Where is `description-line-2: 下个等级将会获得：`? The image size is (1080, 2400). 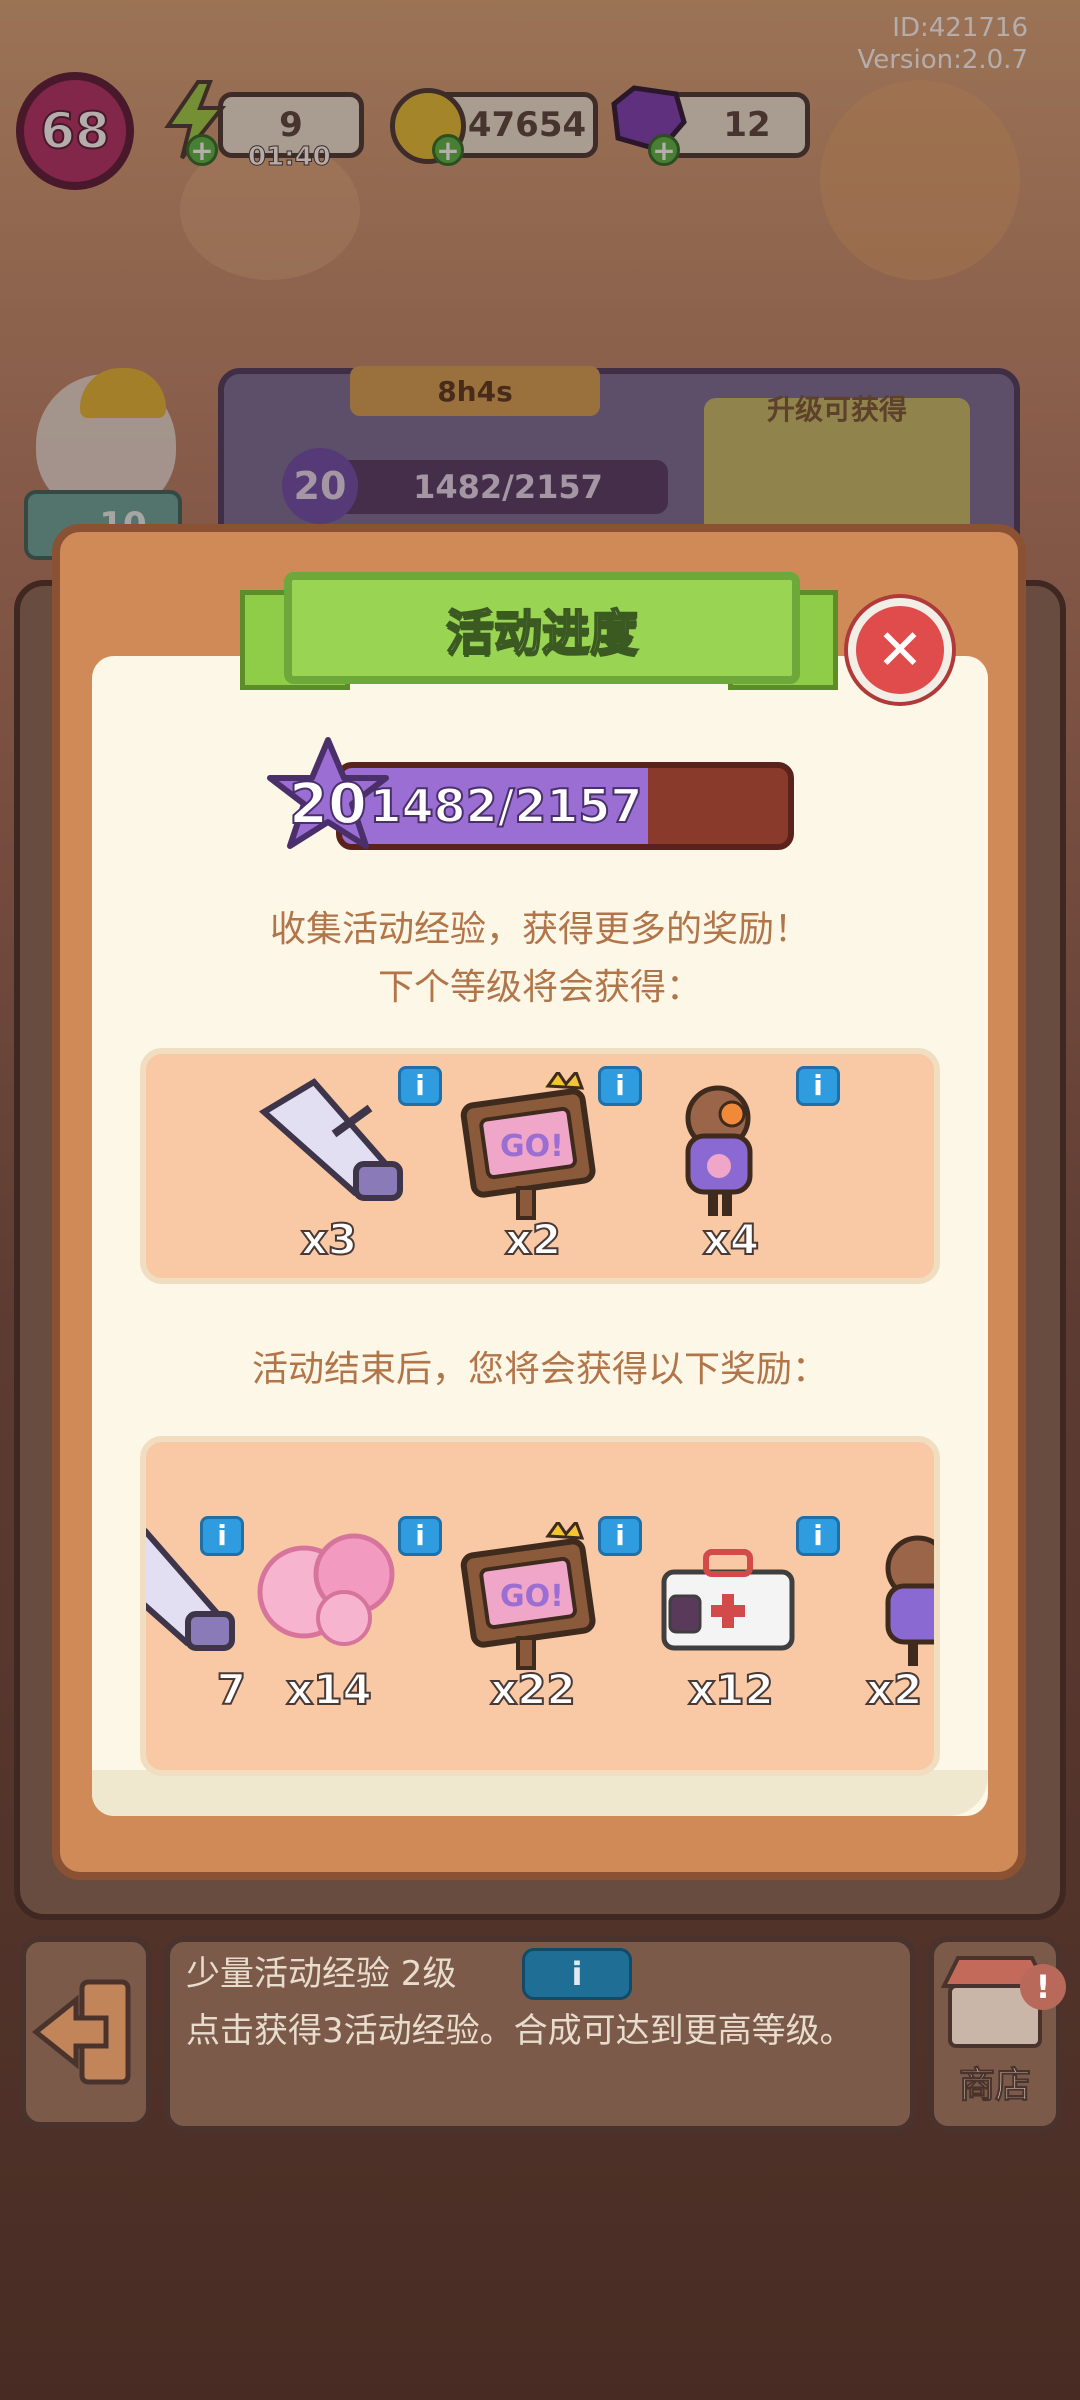
description-line-2: 下个等级将会获得： is located at coordinates (539, 987).